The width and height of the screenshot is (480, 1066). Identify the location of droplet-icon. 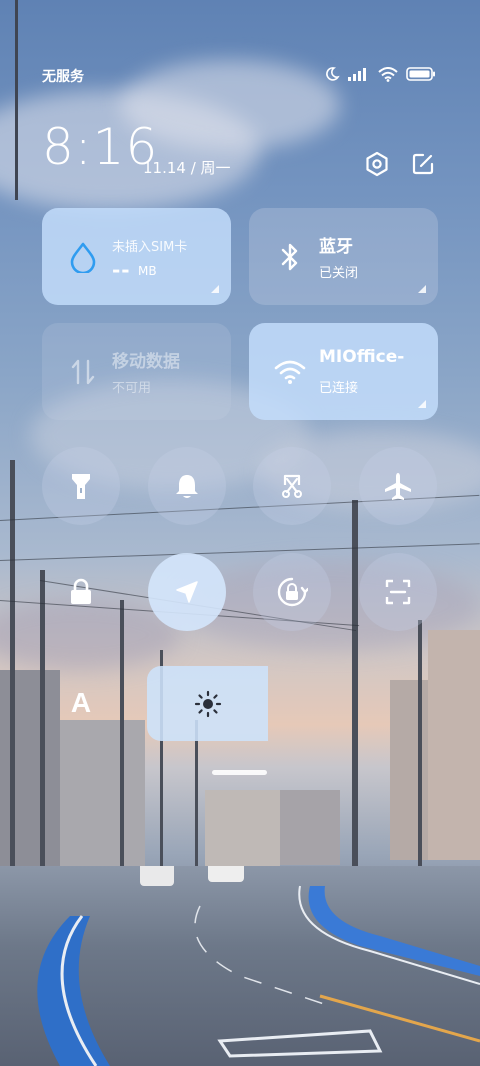
(83, 257).